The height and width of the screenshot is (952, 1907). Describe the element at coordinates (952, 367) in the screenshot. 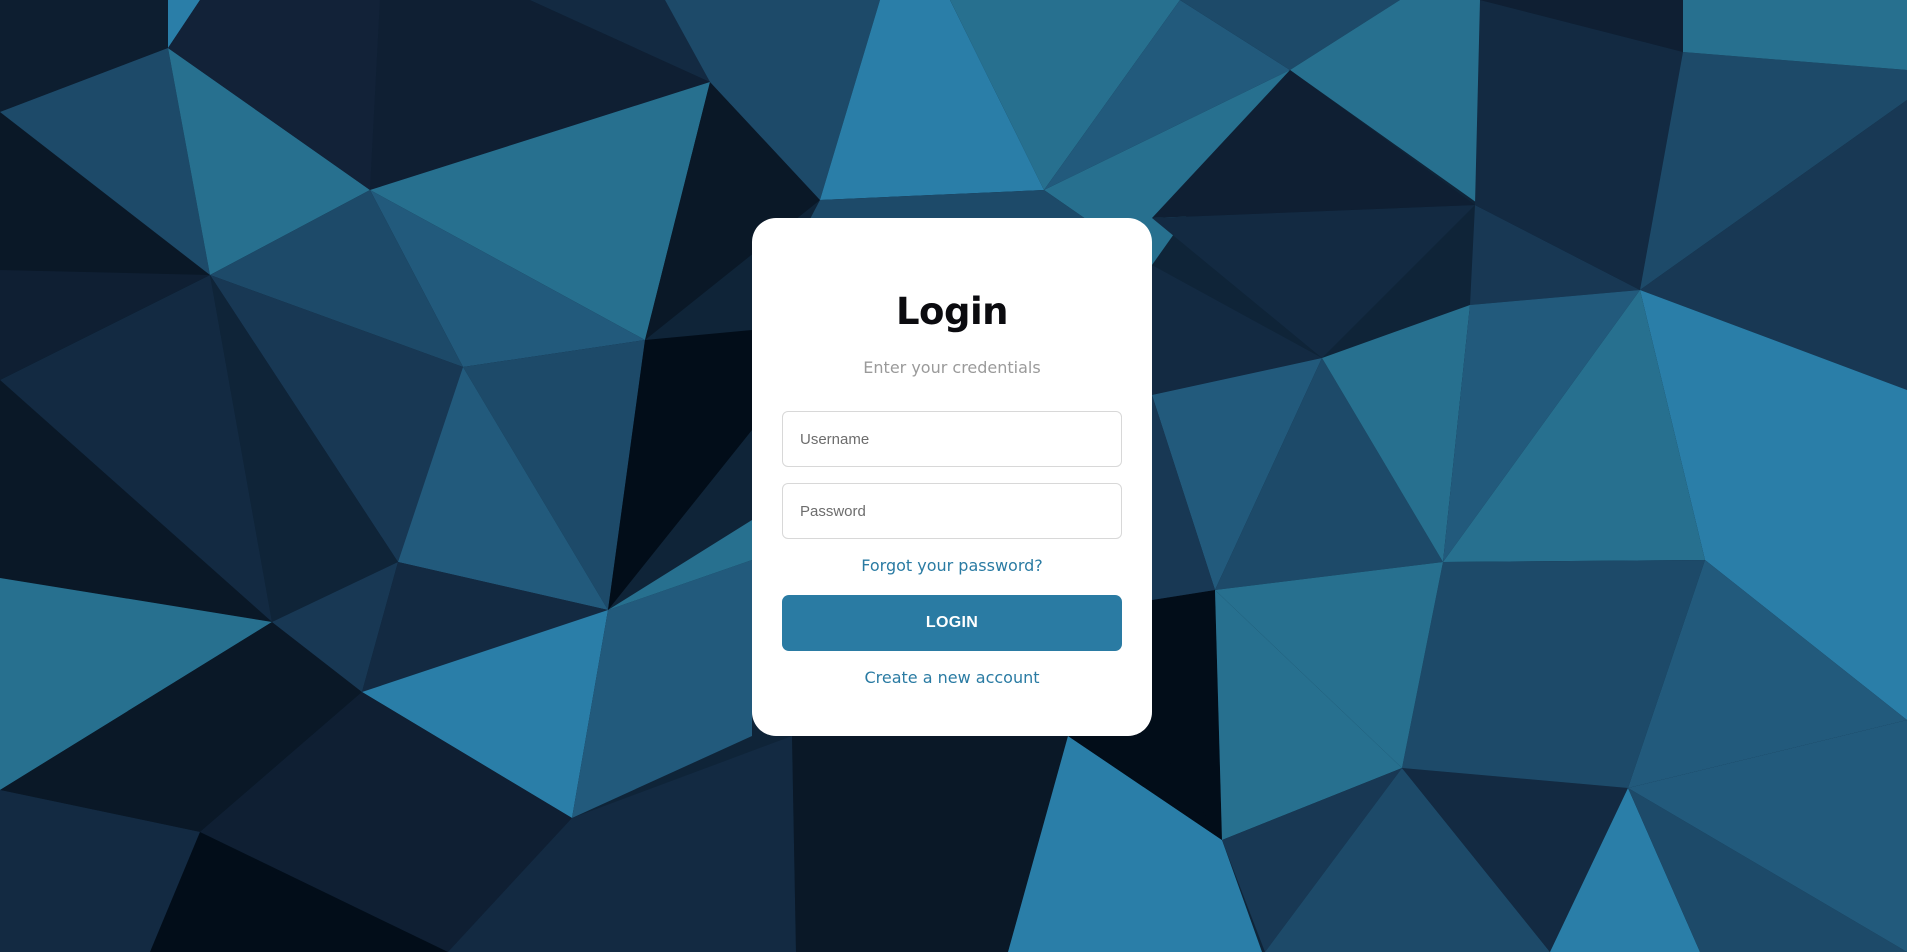

I see `login-subtitle: Enter your credentials` at that location.